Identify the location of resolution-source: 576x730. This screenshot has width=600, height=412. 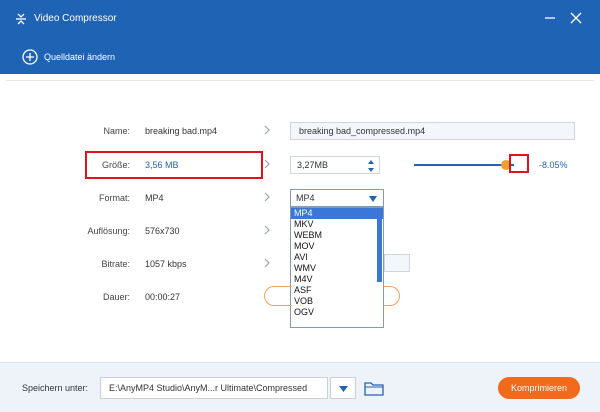
(162, 231).